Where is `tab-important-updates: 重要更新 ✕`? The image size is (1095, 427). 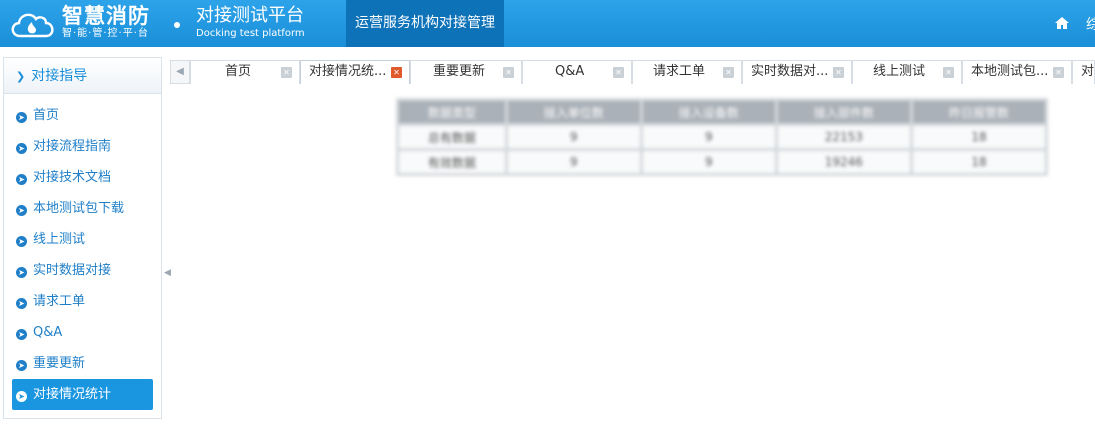 tab-important-updates: 重要更新 ✕ is located at coordinates (466, 72).